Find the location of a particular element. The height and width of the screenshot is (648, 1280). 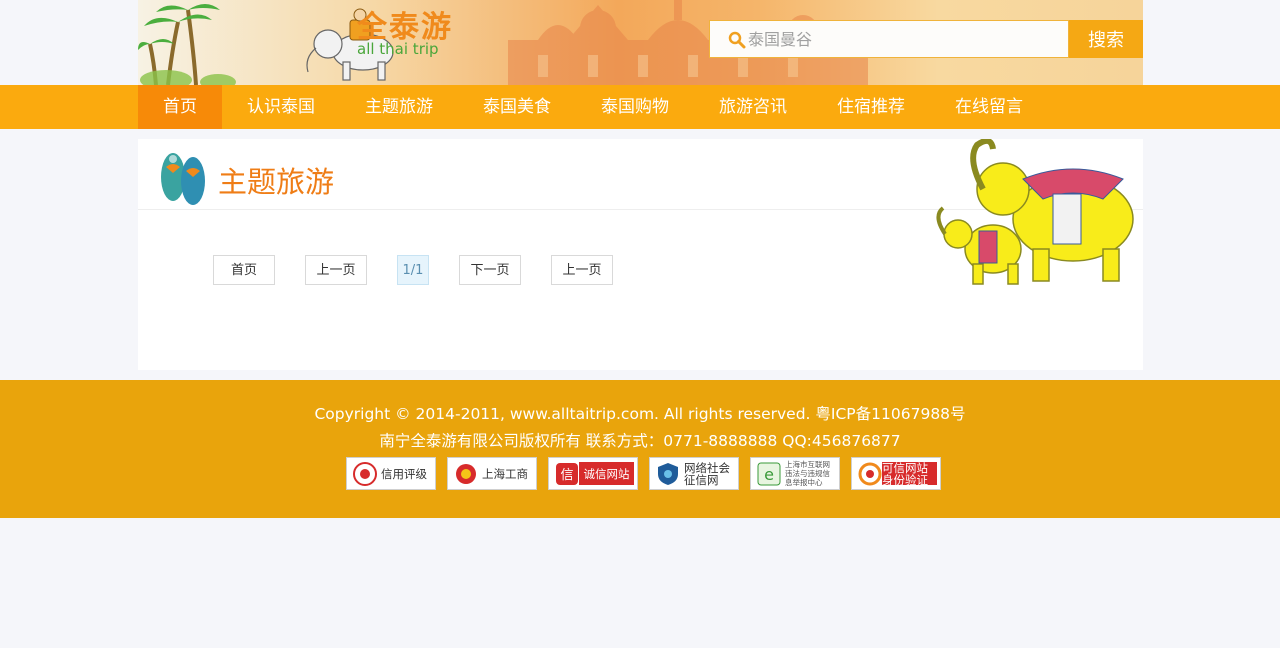

nav-item-accommodation: 住宿推荐 is located at coordinates (871, 107).